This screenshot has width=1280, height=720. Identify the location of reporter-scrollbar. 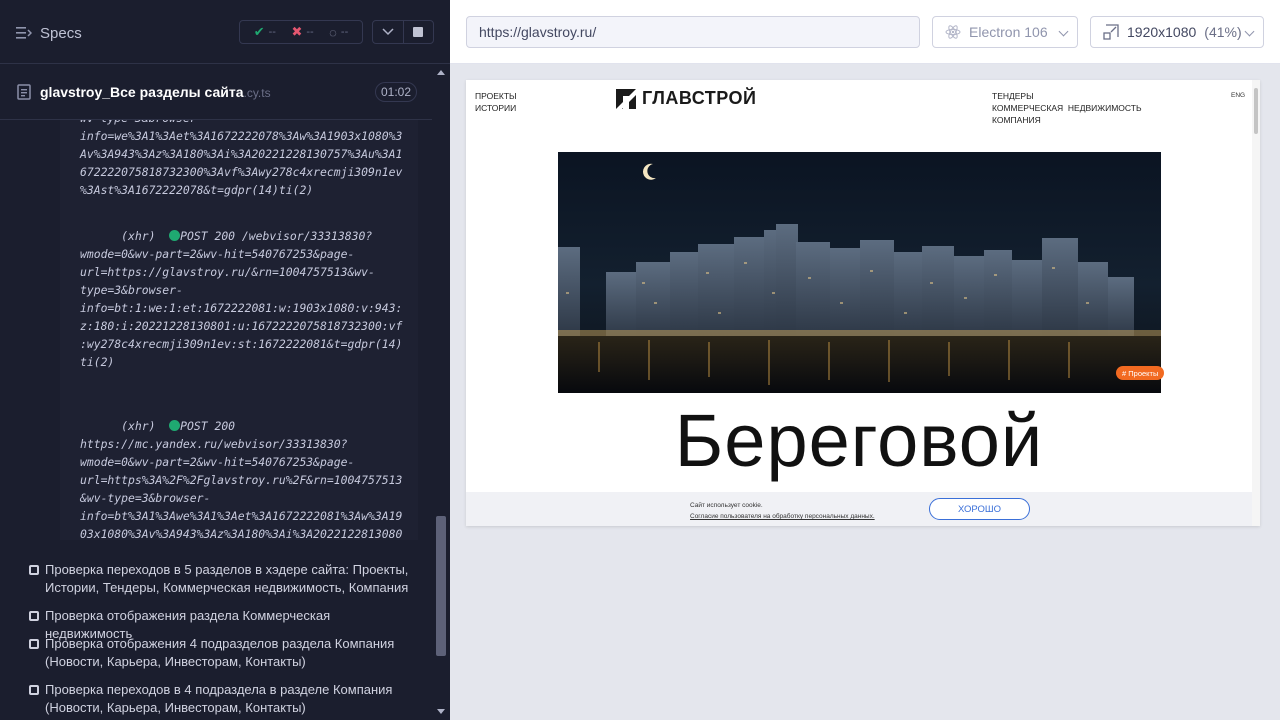
(441, 392).